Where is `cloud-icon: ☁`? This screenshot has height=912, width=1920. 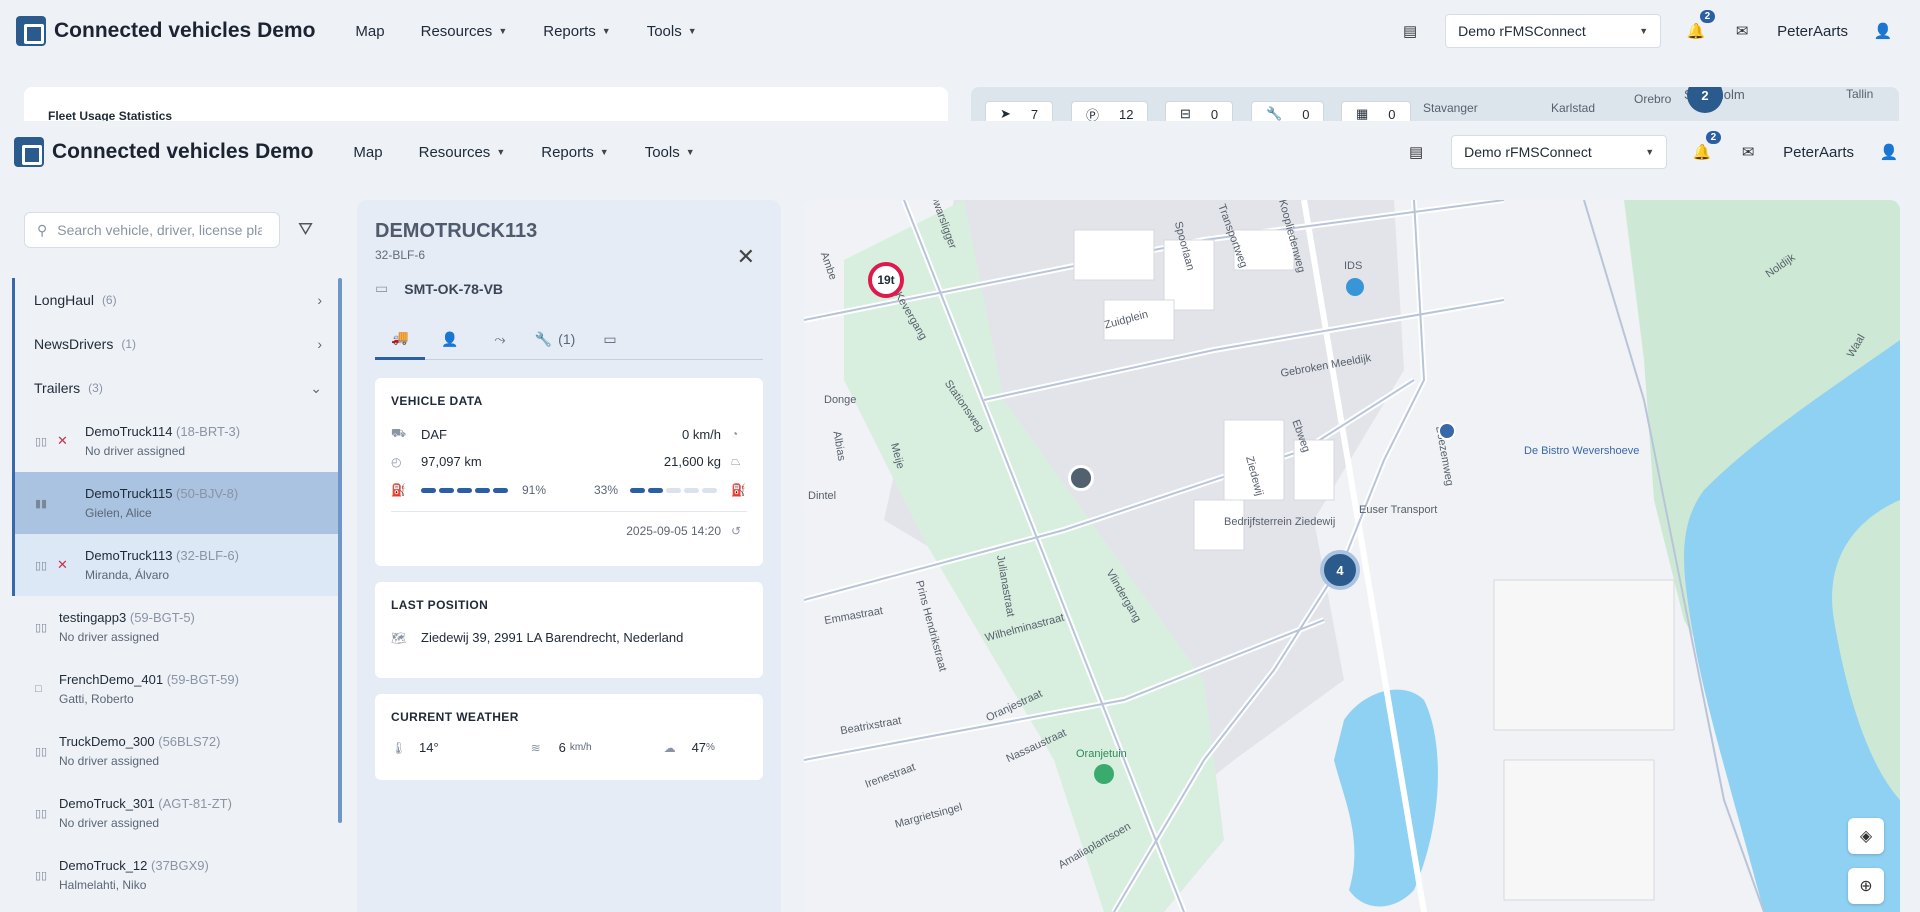
cloud-icon: ☁ is located at coordinates (669, 747).